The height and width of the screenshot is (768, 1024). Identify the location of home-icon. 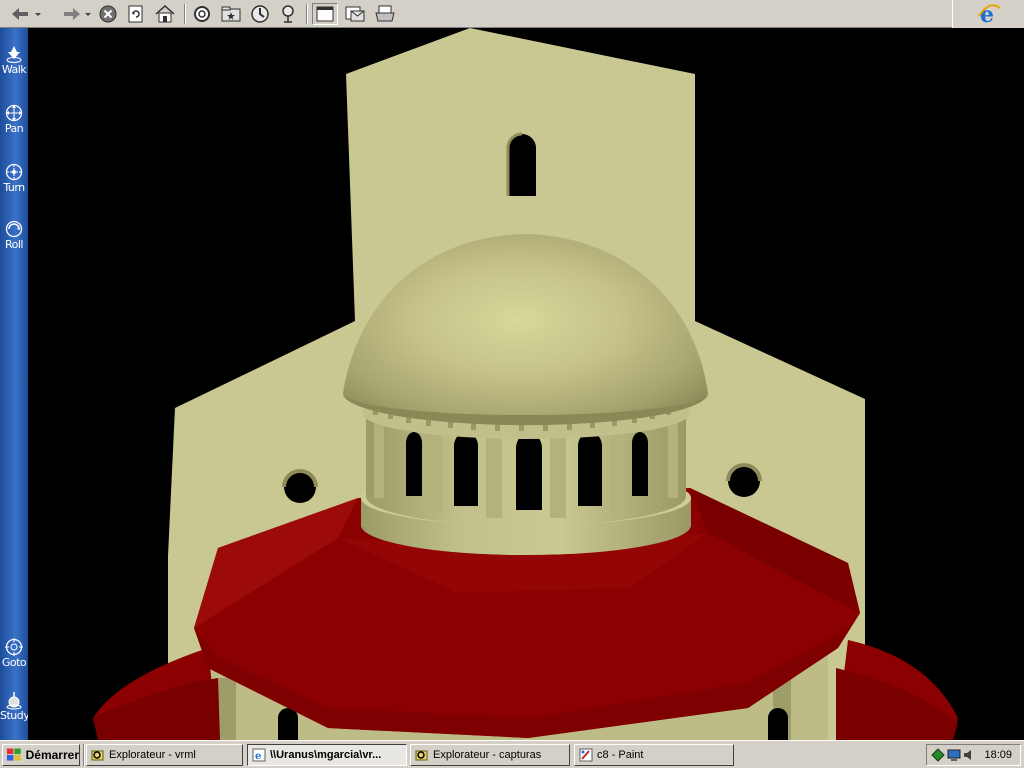
(165, 13).